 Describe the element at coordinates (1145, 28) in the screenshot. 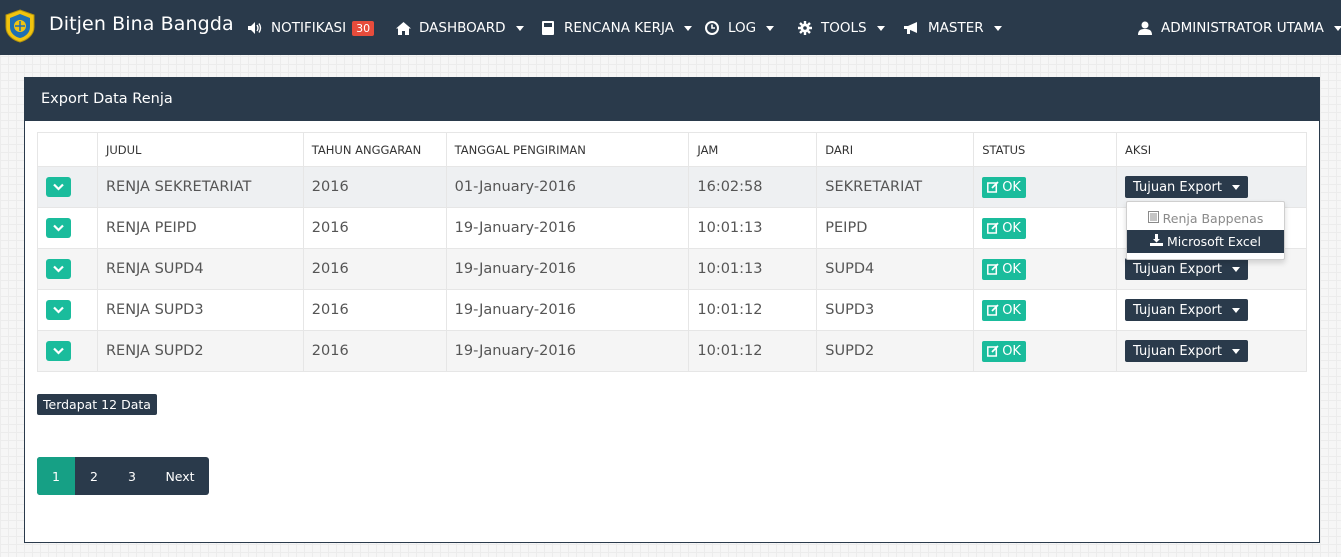

I see `user-icon` at that location.